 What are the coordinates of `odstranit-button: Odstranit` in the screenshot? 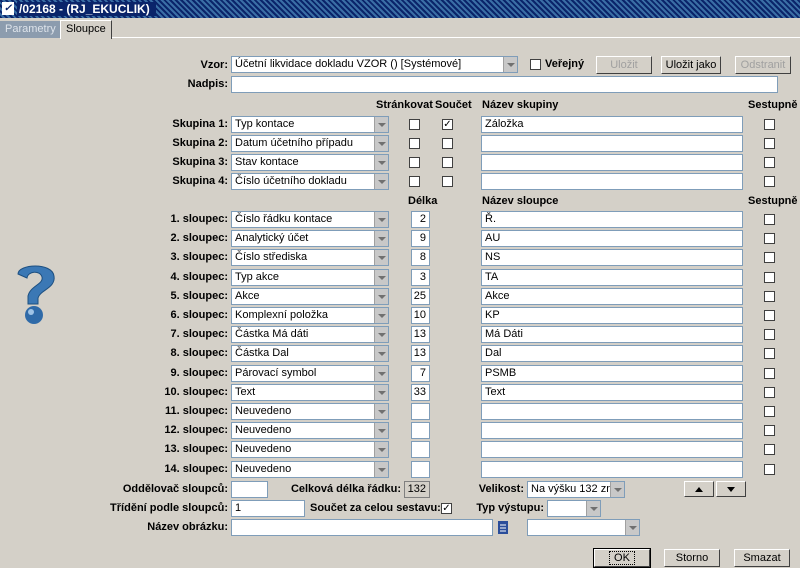 It's located at (763, 65).